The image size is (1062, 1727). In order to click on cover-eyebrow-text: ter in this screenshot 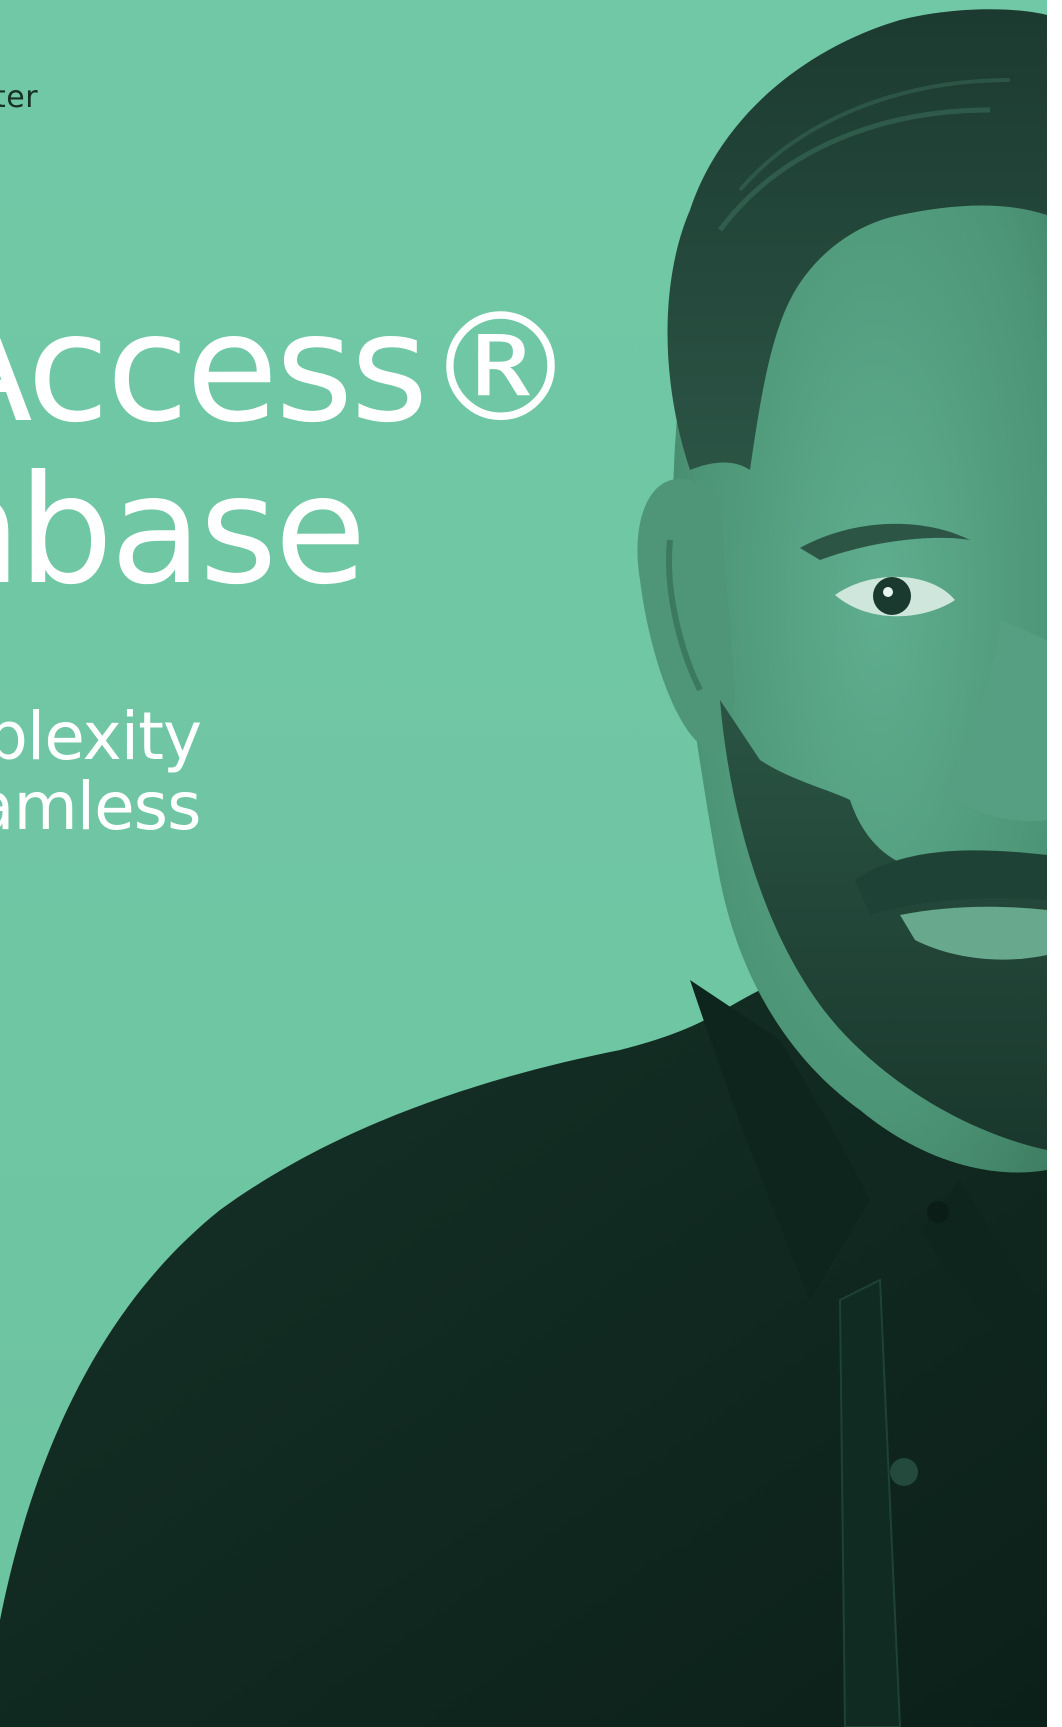, I will do `click(19, 97)`.